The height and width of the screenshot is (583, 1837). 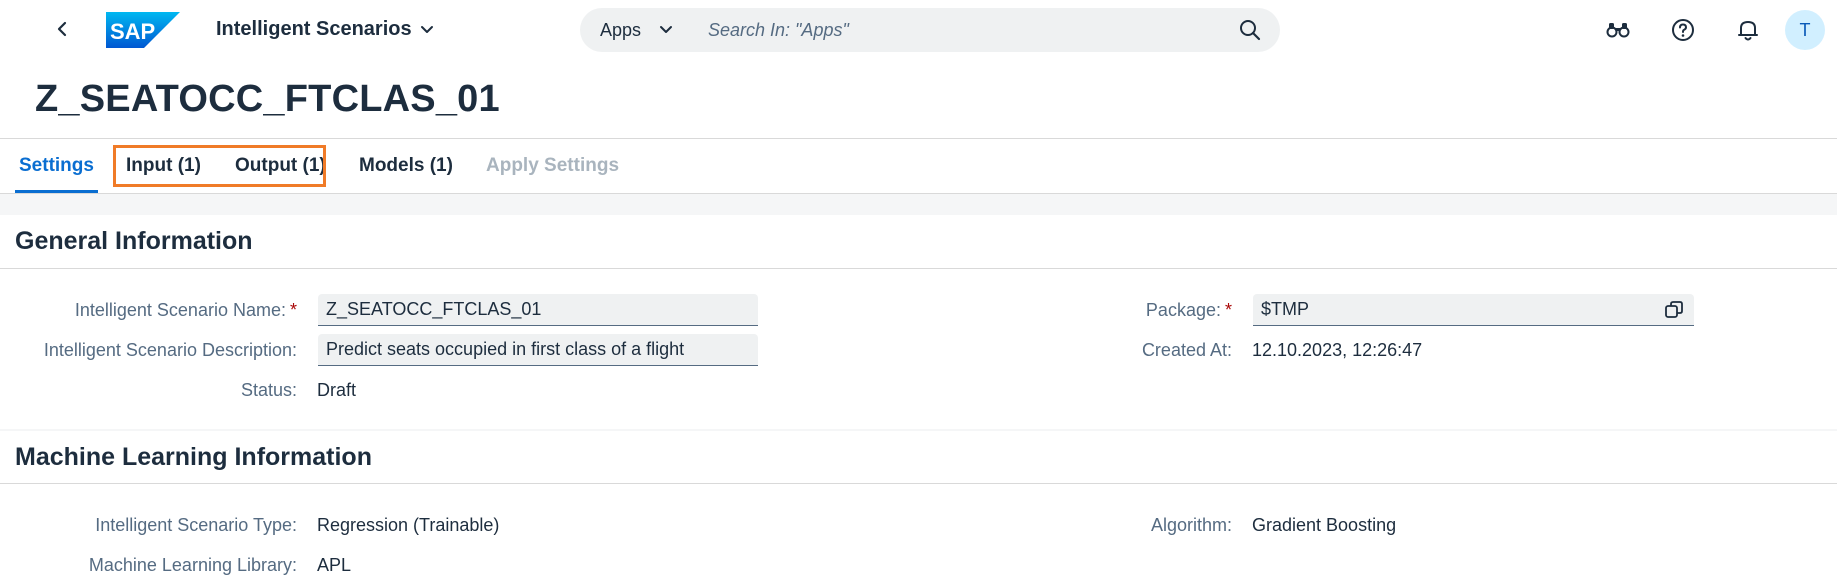 I want to click on algorithm-value: Gradient Boosting, so click(x=1324, y=525).